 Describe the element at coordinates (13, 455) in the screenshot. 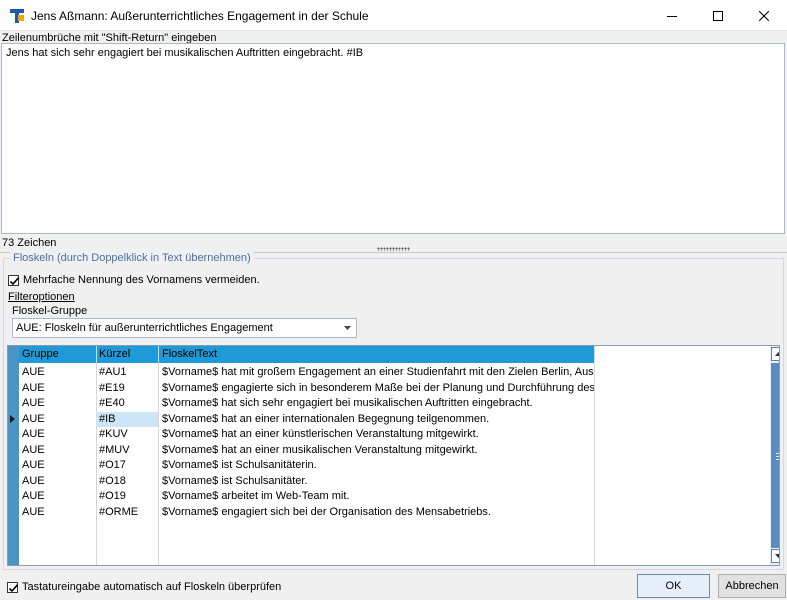

I see `row-indicator-column` at that location.